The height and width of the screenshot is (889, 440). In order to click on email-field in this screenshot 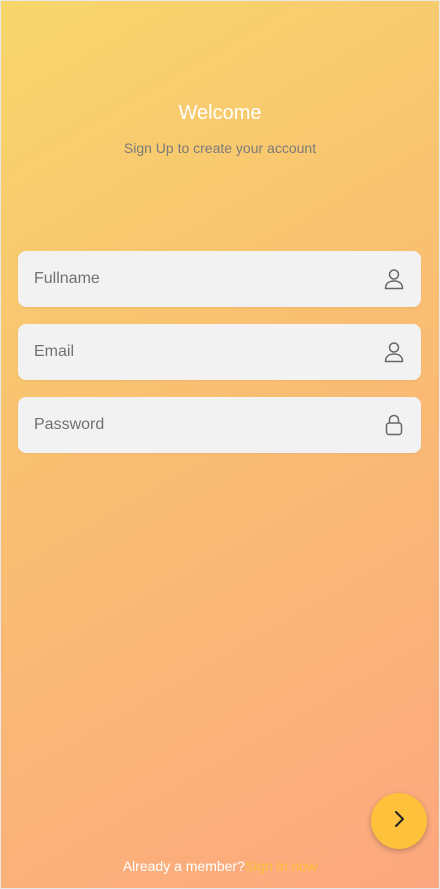, I will do `click(219, 352)`.